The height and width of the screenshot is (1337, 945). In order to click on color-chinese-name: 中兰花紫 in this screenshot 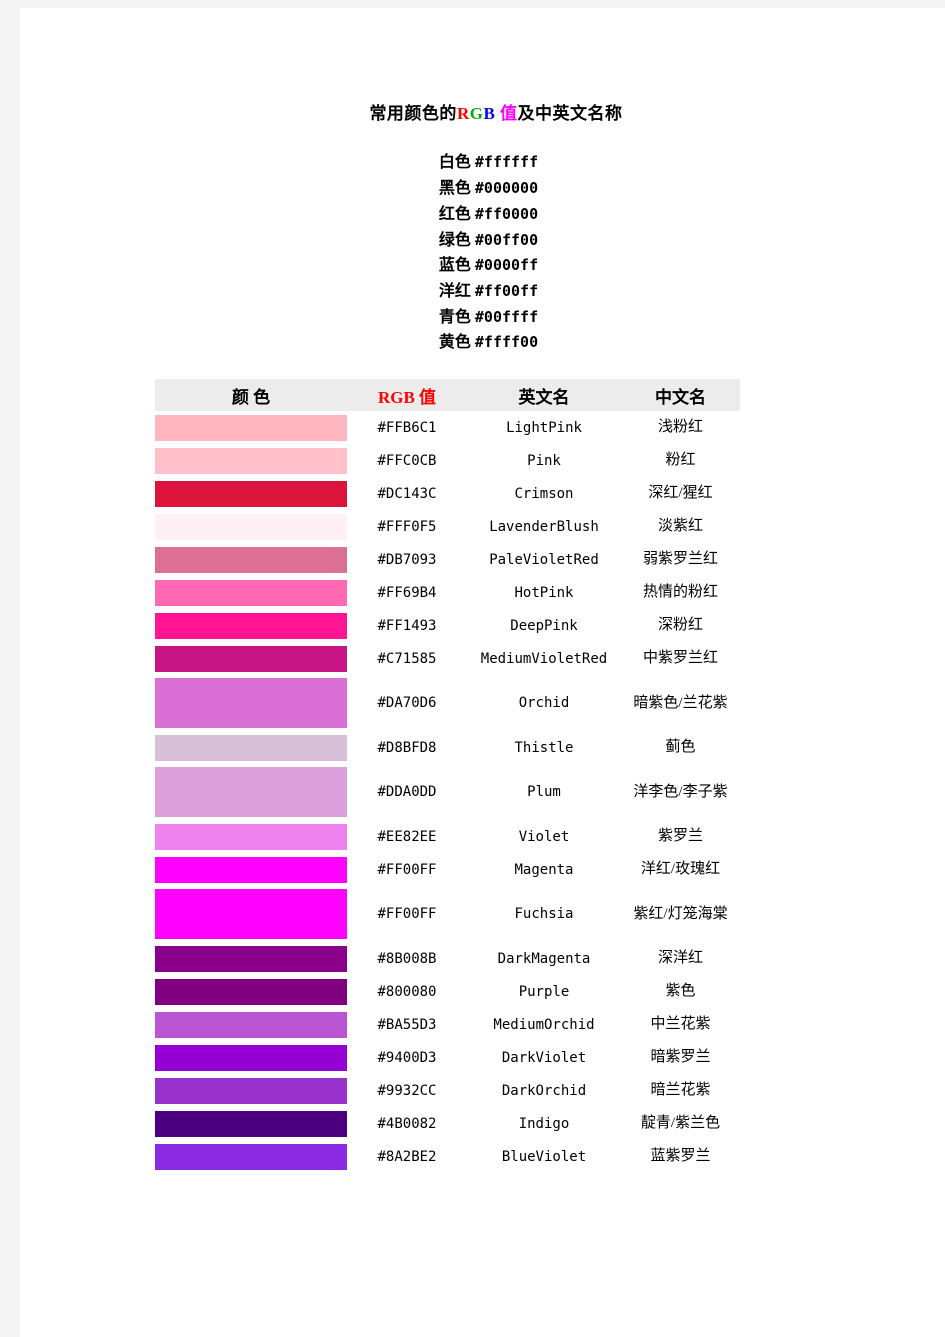, I will do `click(680, 1024)`.